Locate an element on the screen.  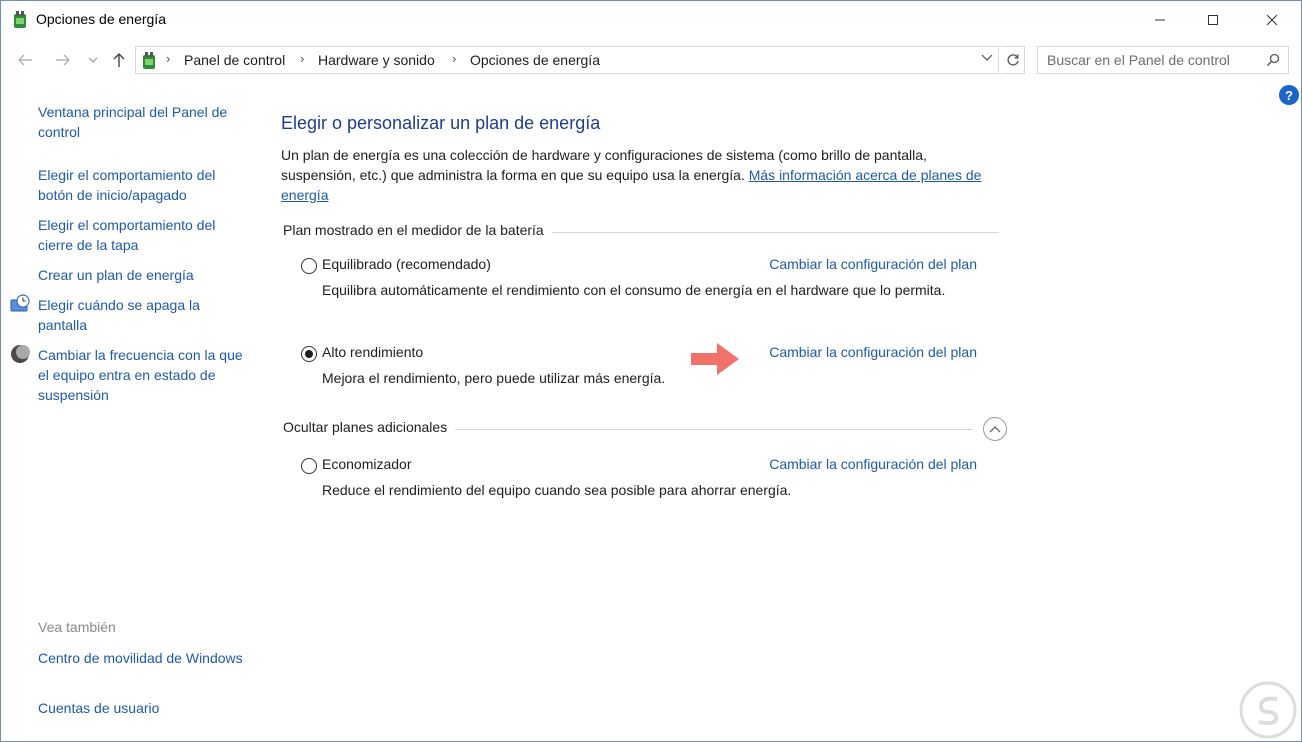
title-bar: Opciones de energía is located at coordinates (651, 20).